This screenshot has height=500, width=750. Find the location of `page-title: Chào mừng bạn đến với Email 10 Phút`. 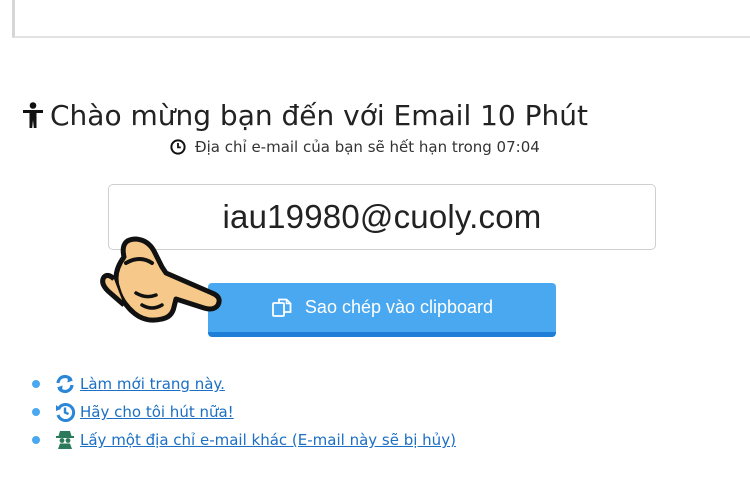

page-title: Chào mừng bạn đến với Email 10 Phút is located at coordinates (305, 115).